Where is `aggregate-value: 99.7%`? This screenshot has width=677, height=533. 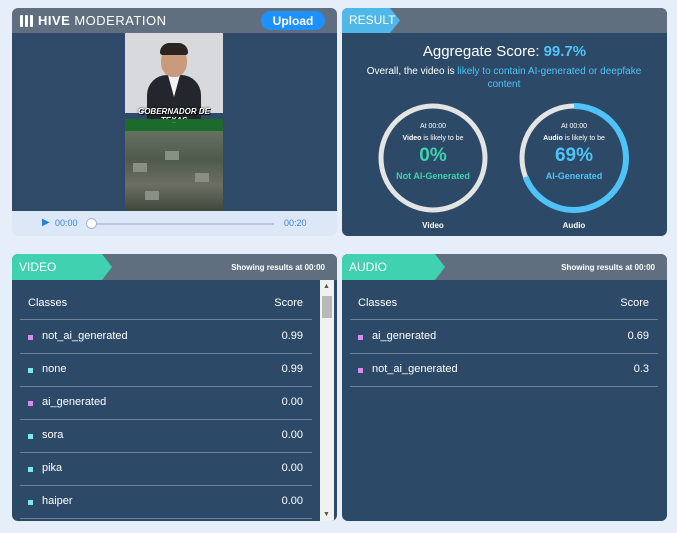
aggregate-value: 99.7% is located at coordinates (565, 51).